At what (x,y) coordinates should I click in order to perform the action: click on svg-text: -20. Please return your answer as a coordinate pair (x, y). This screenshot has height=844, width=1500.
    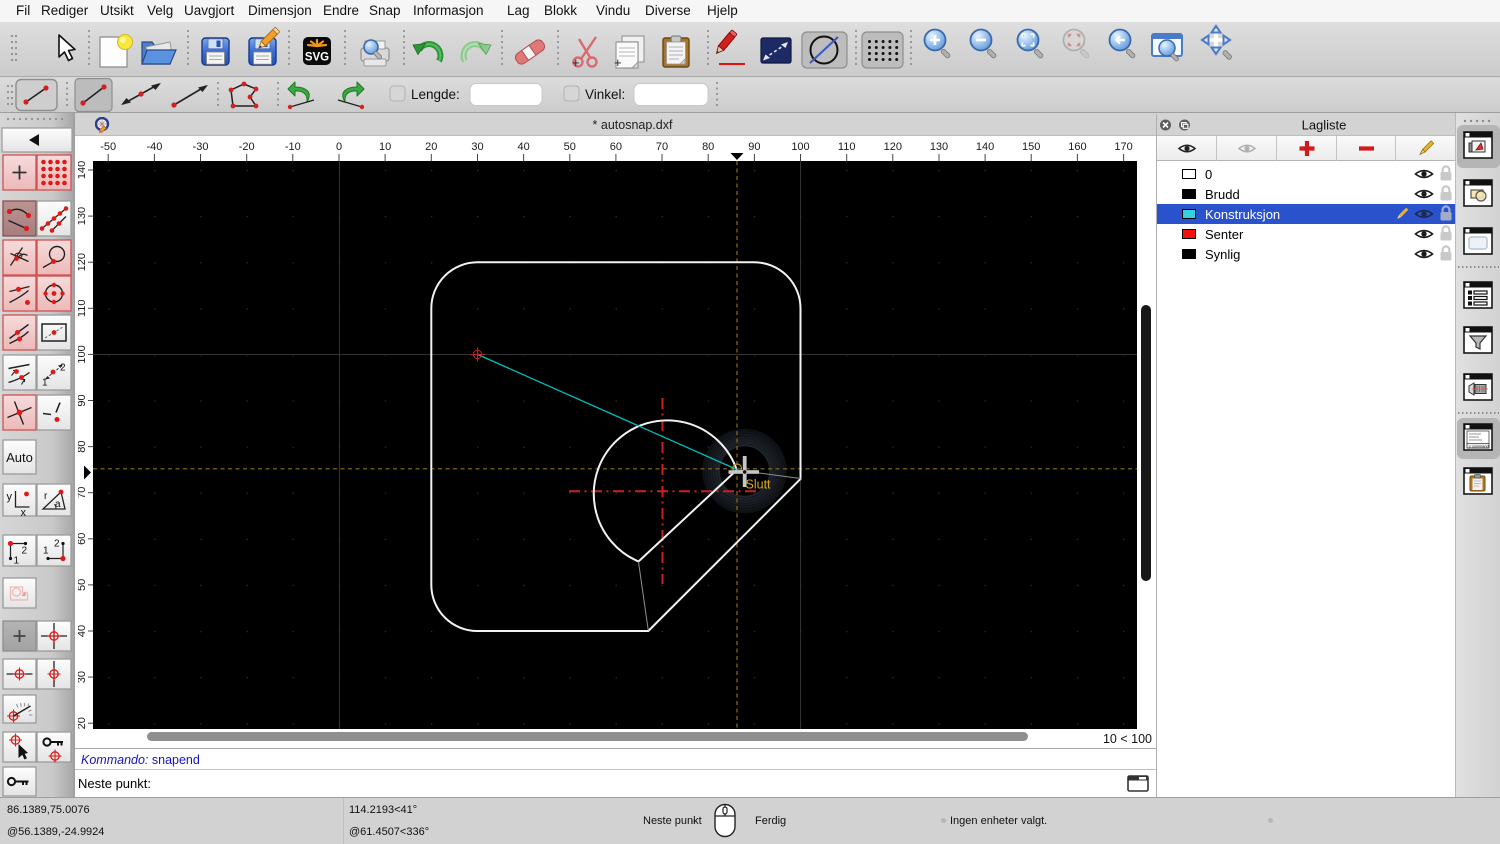
    Looking at the image, I should click on (247, 147).